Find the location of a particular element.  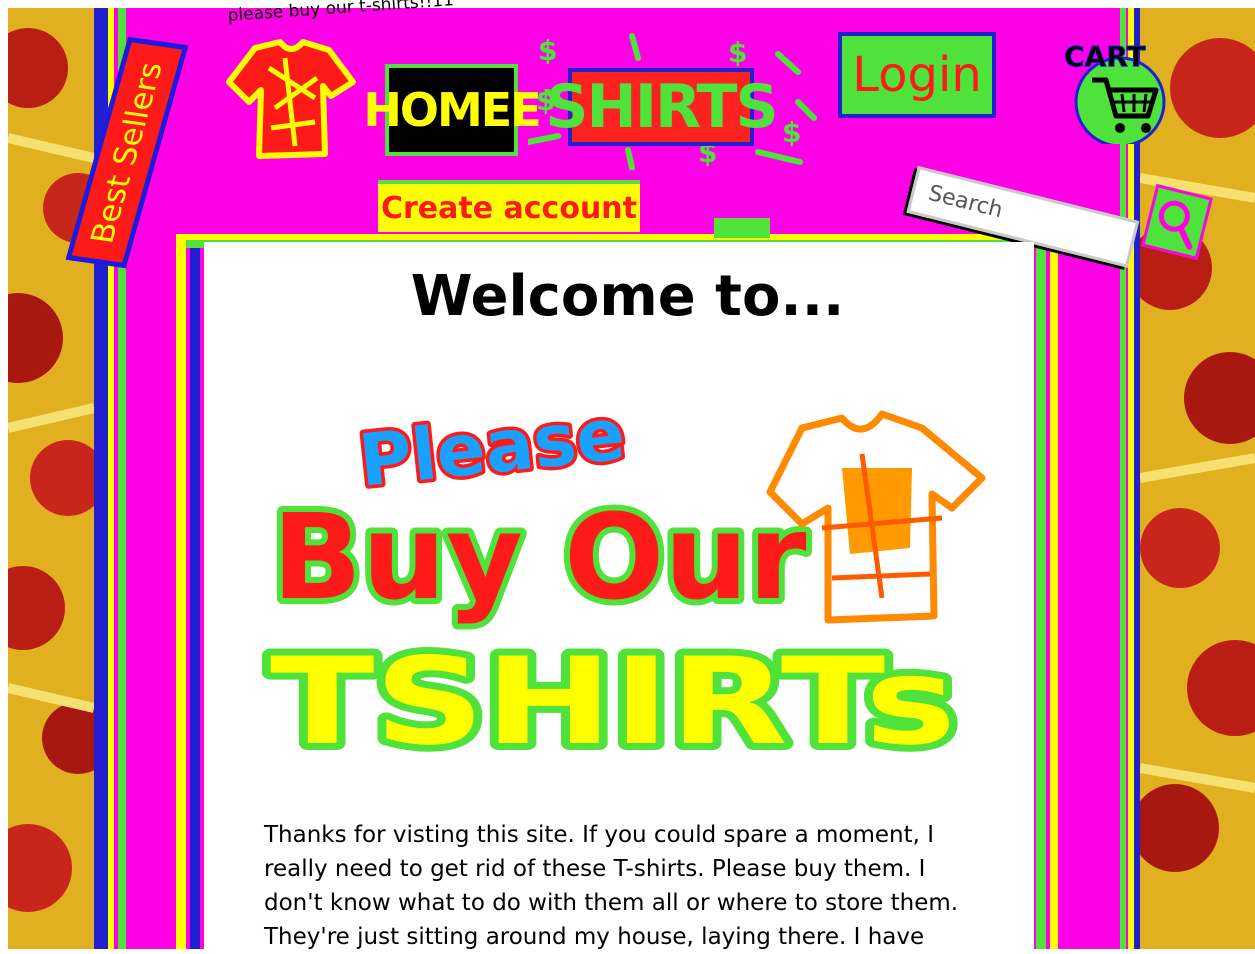

shirts-button: SHIRTS is located at coordinates (662, 107).